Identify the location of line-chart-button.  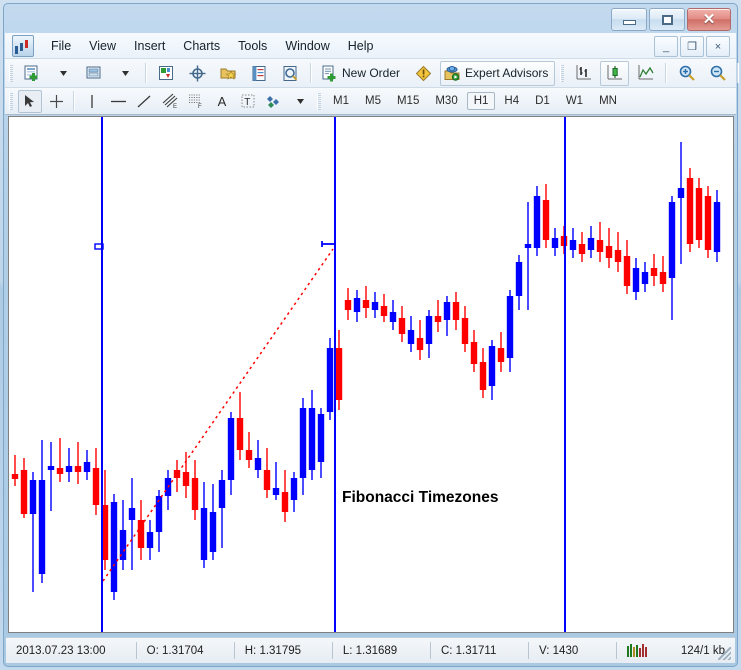
(645, 73).